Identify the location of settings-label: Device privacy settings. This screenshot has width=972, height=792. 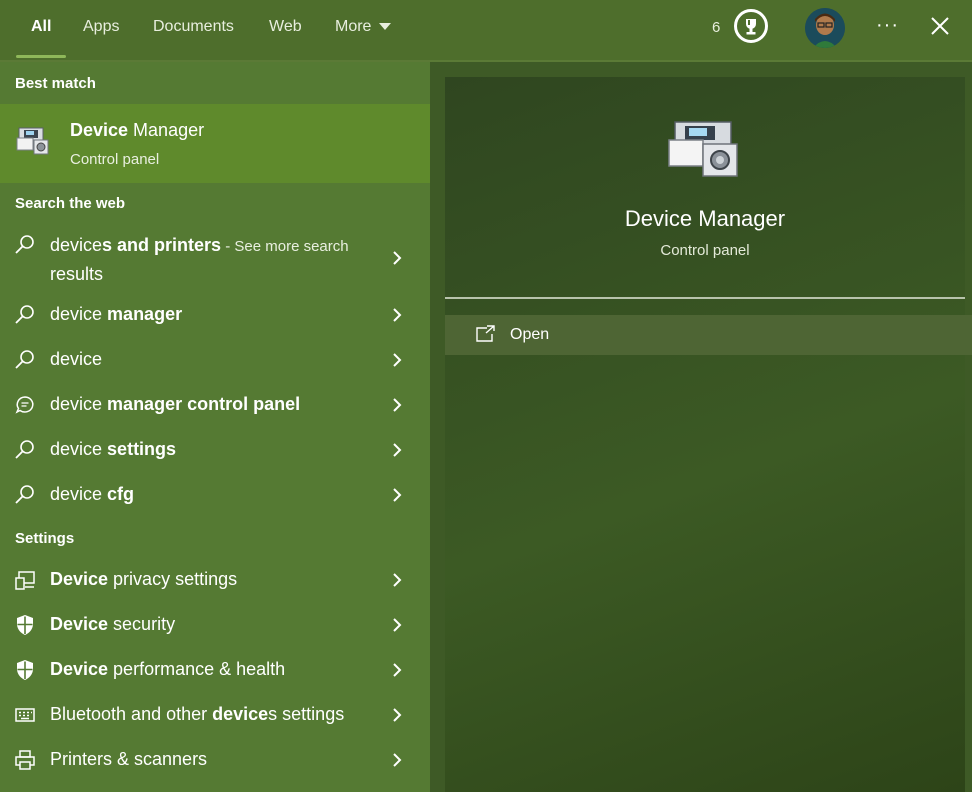
(144, 579).